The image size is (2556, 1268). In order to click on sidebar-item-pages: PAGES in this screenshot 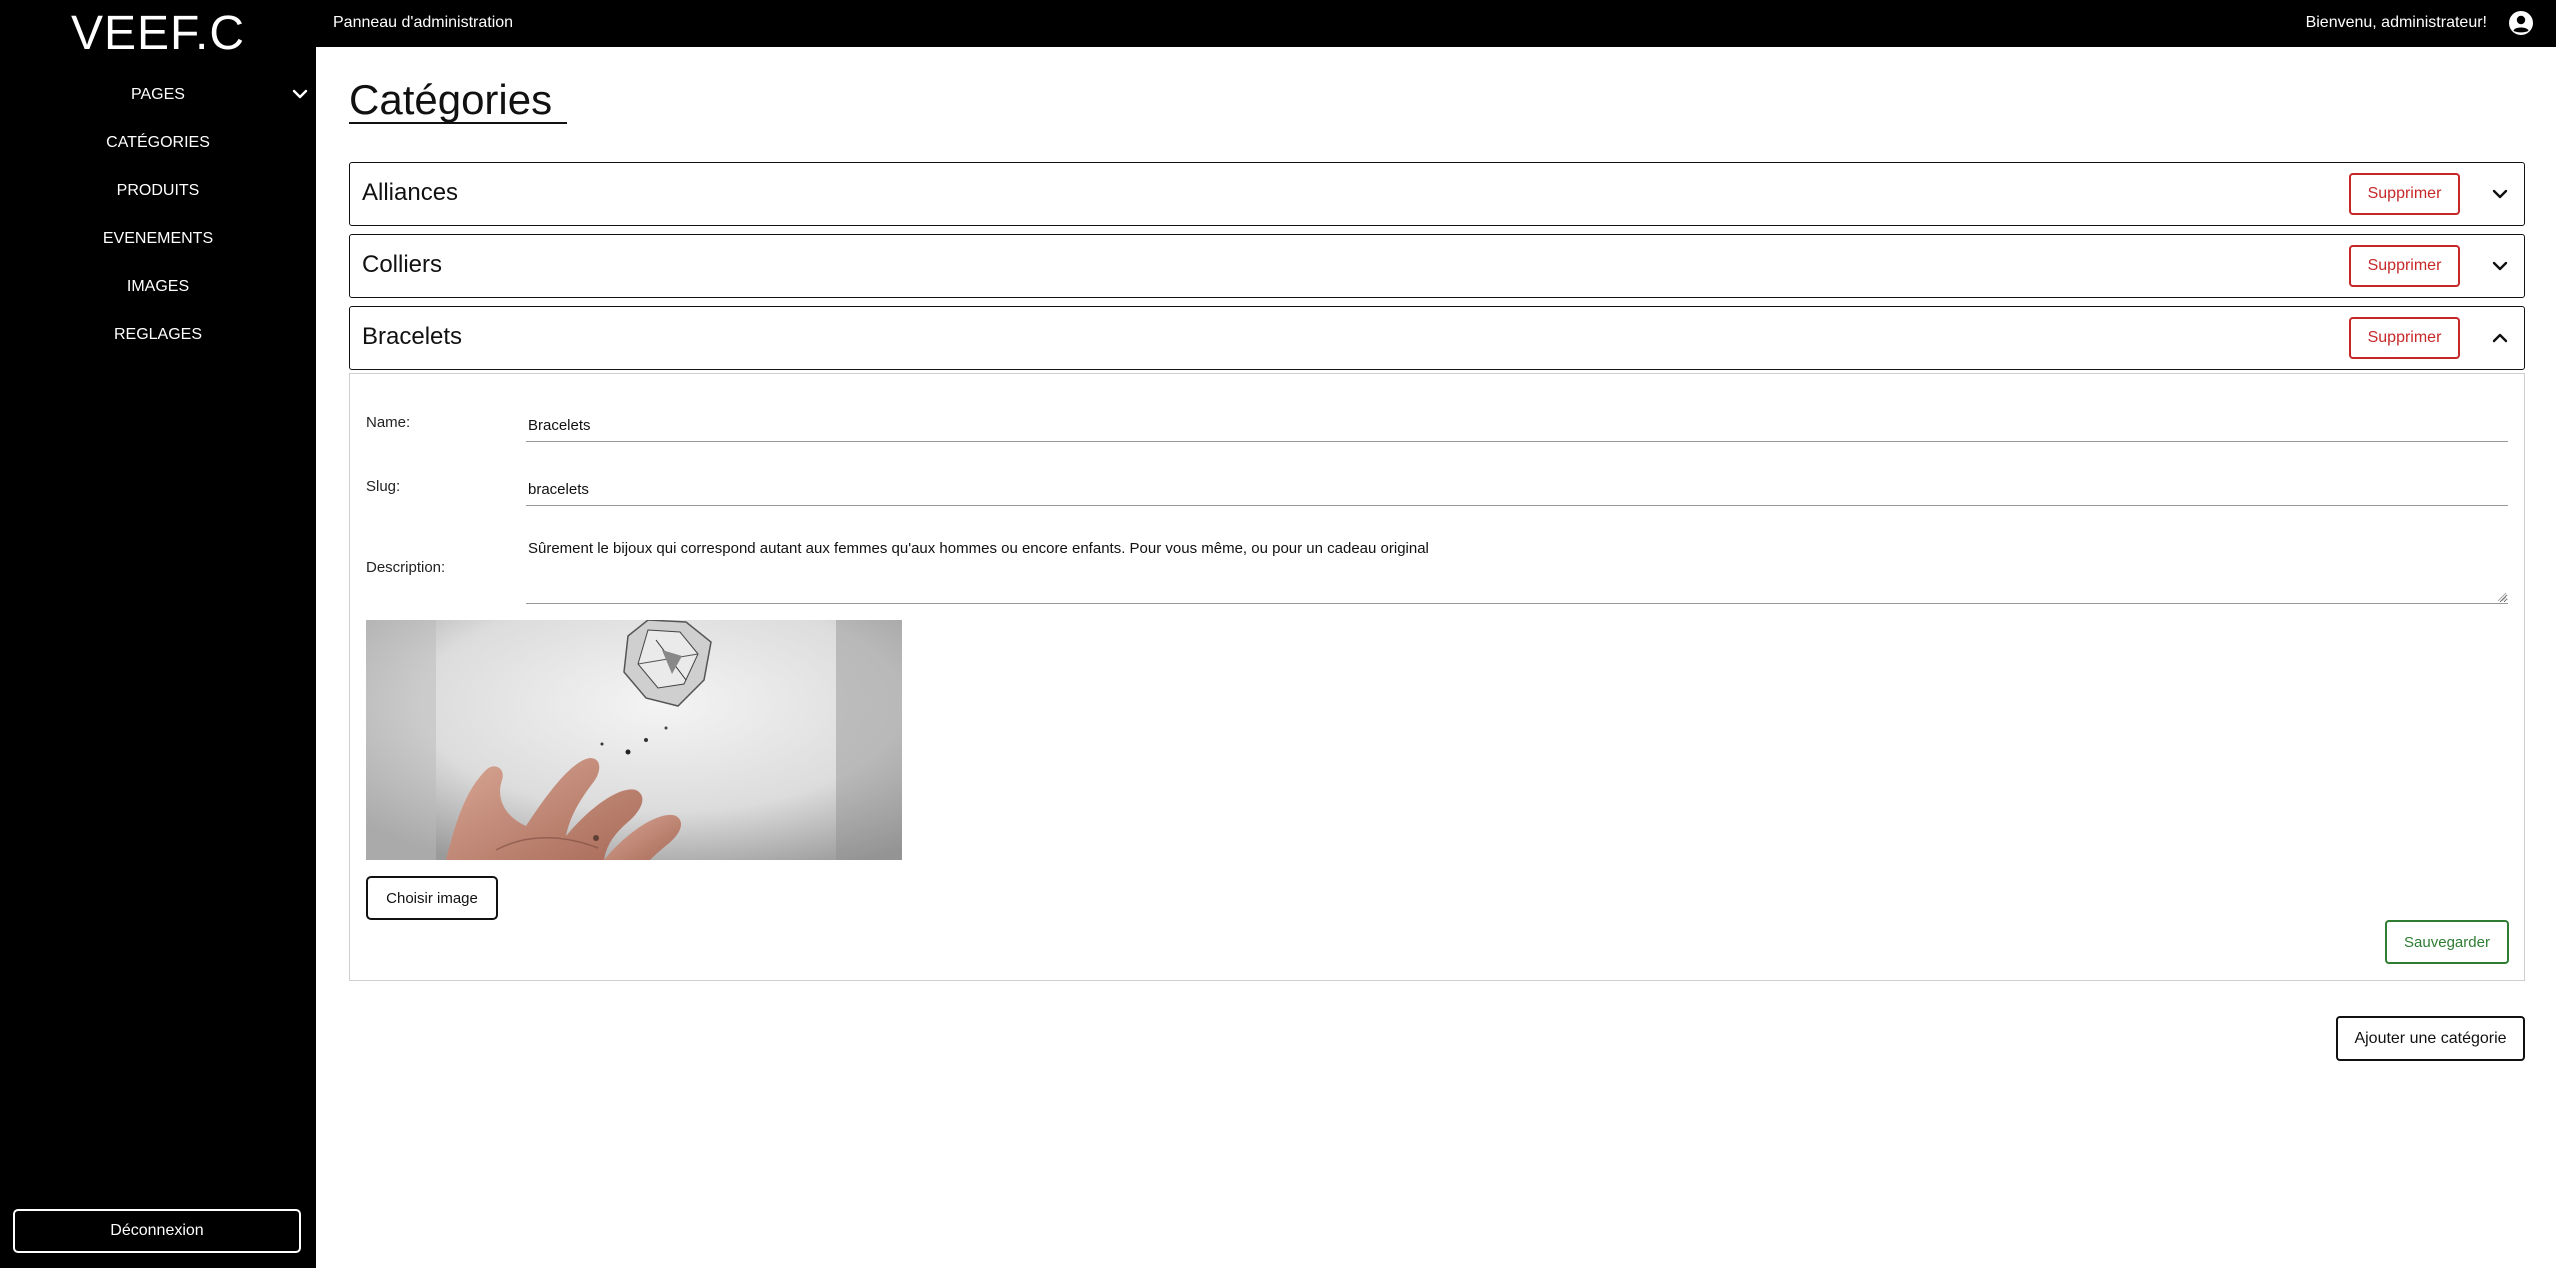, I will do `click(158, 95)`.